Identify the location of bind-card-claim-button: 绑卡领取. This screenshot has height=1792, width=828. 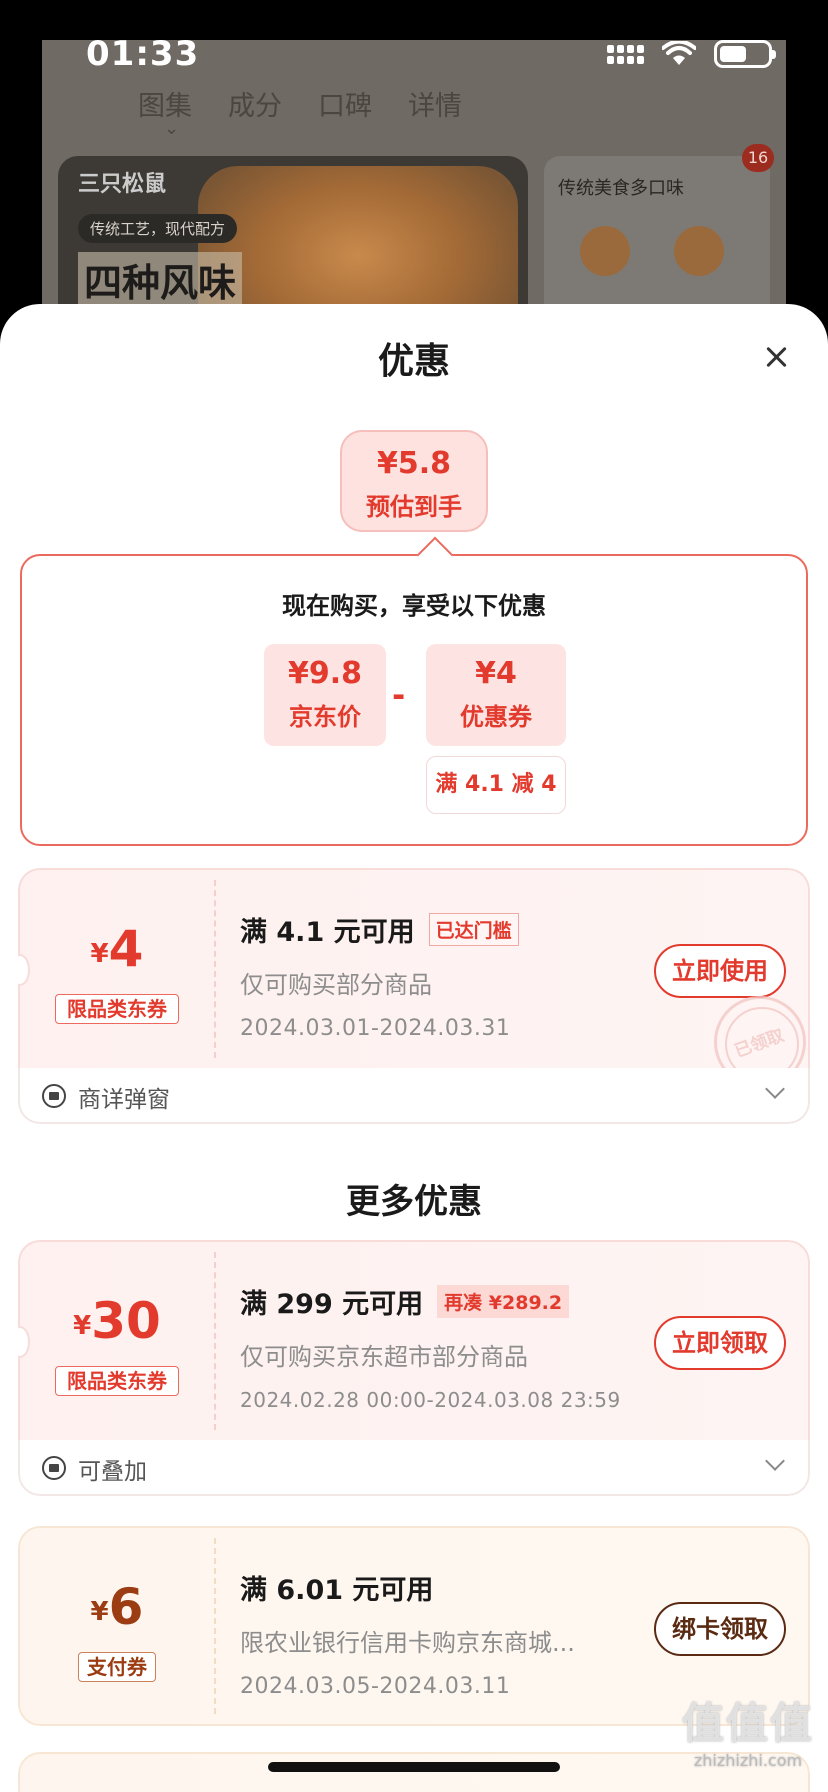
(720, 1629).